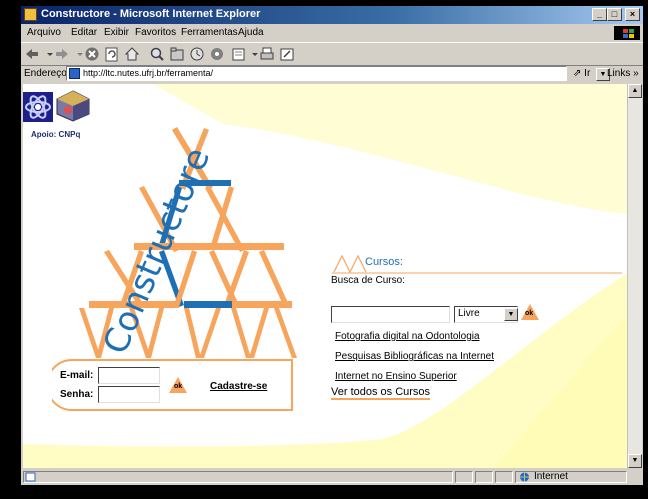  Describe the element at coordinates (74, 73) in the screenshot. I see `page-icon` at that location.